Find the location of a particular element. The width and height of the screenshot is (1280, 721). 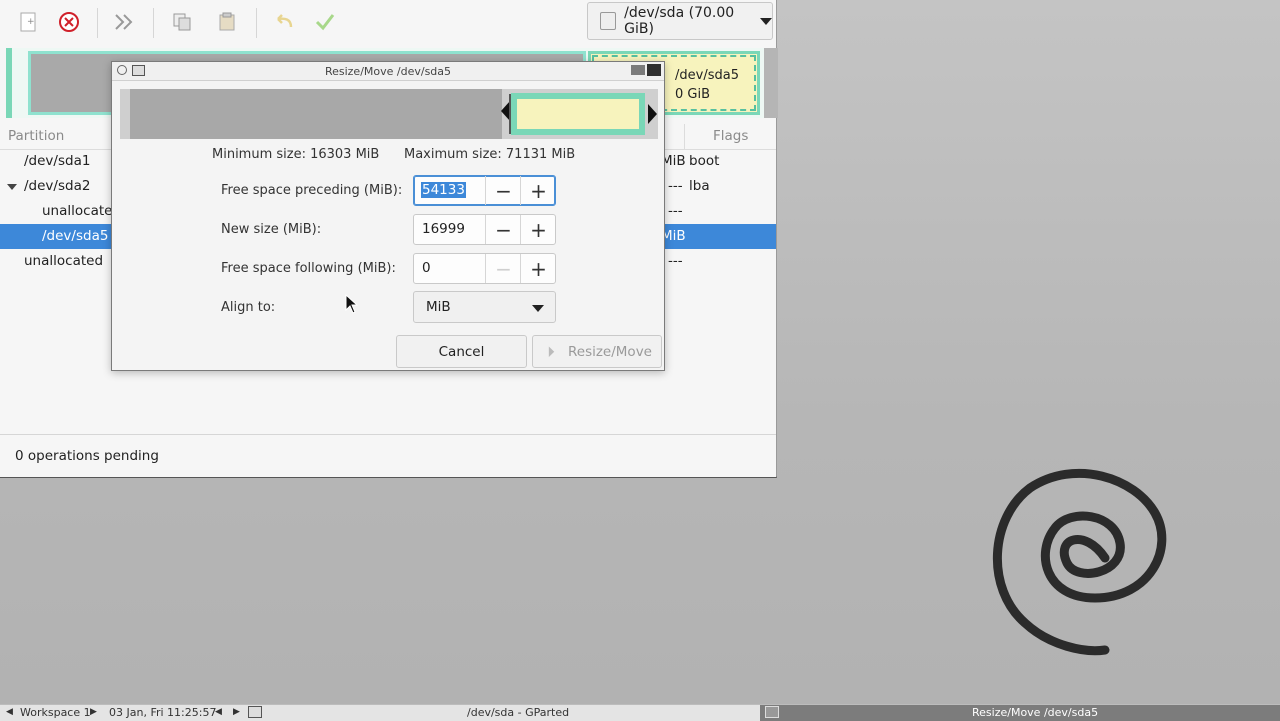

task-prev-icon: ◀ is located at coordinates (218, 712).